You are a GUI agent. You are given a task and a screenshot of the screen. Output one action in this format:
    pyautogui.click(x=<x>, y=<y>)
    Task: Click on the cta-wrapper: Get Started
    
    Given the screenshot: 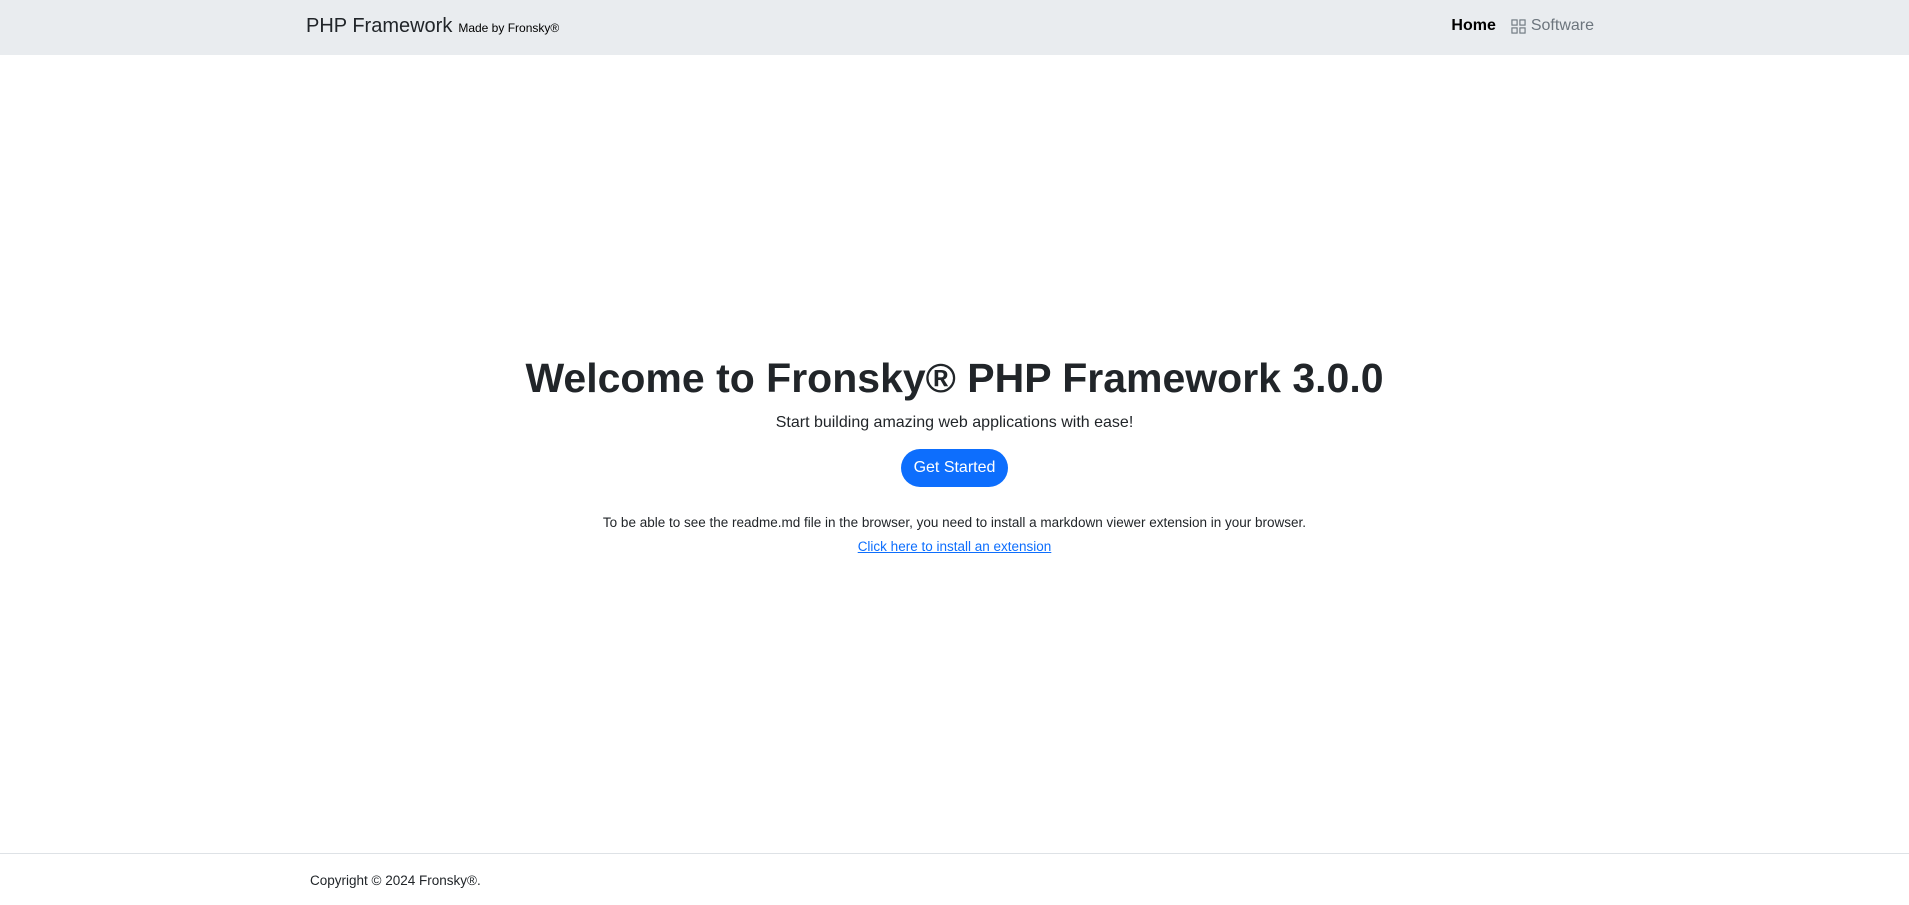 What is the action you would take?
    pyautogui.click(x=954, y=468)
    